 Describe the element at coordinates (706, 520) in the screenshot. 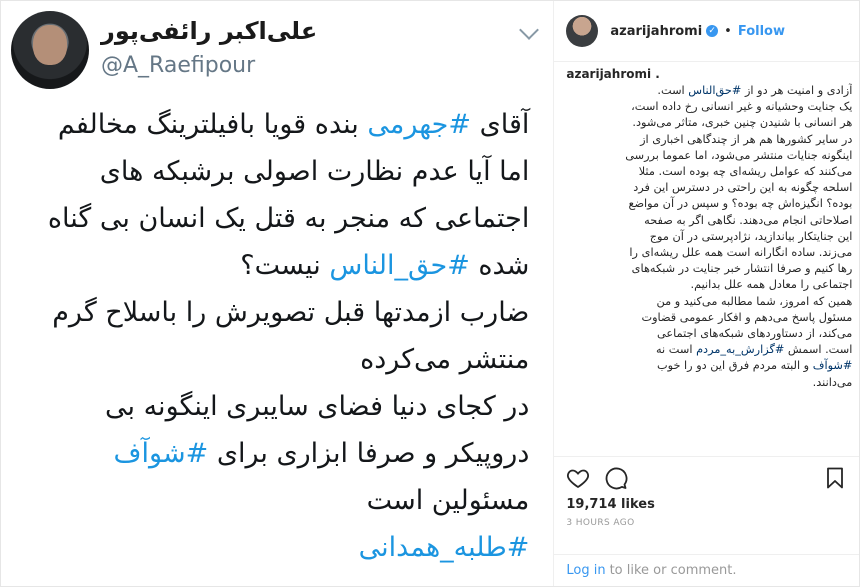

I see `post-timestamp: 3 HOURS AGO` at that location.